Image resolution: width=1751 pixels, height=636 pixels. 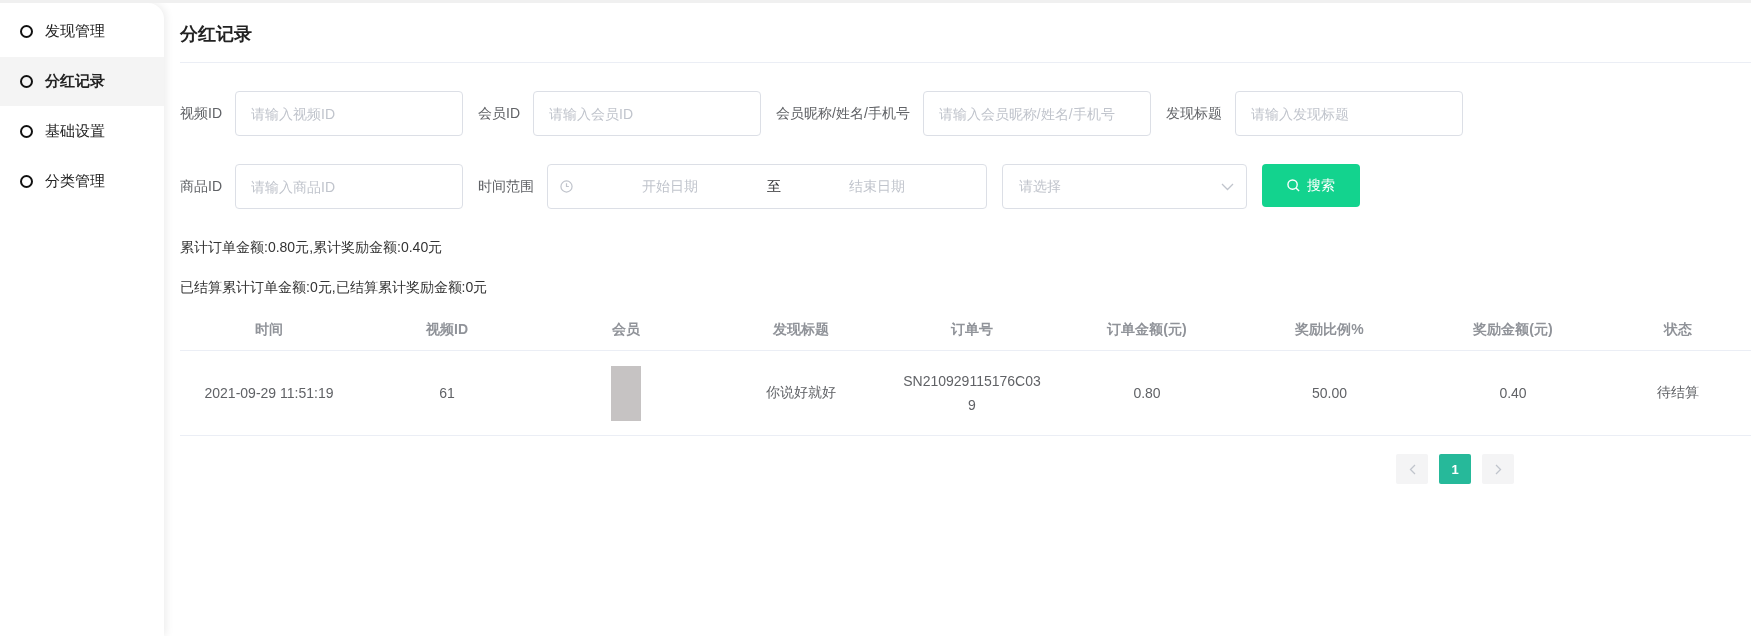 I want to click on table-cell-text: SN210929115176C039, so click(x=972, y=393).